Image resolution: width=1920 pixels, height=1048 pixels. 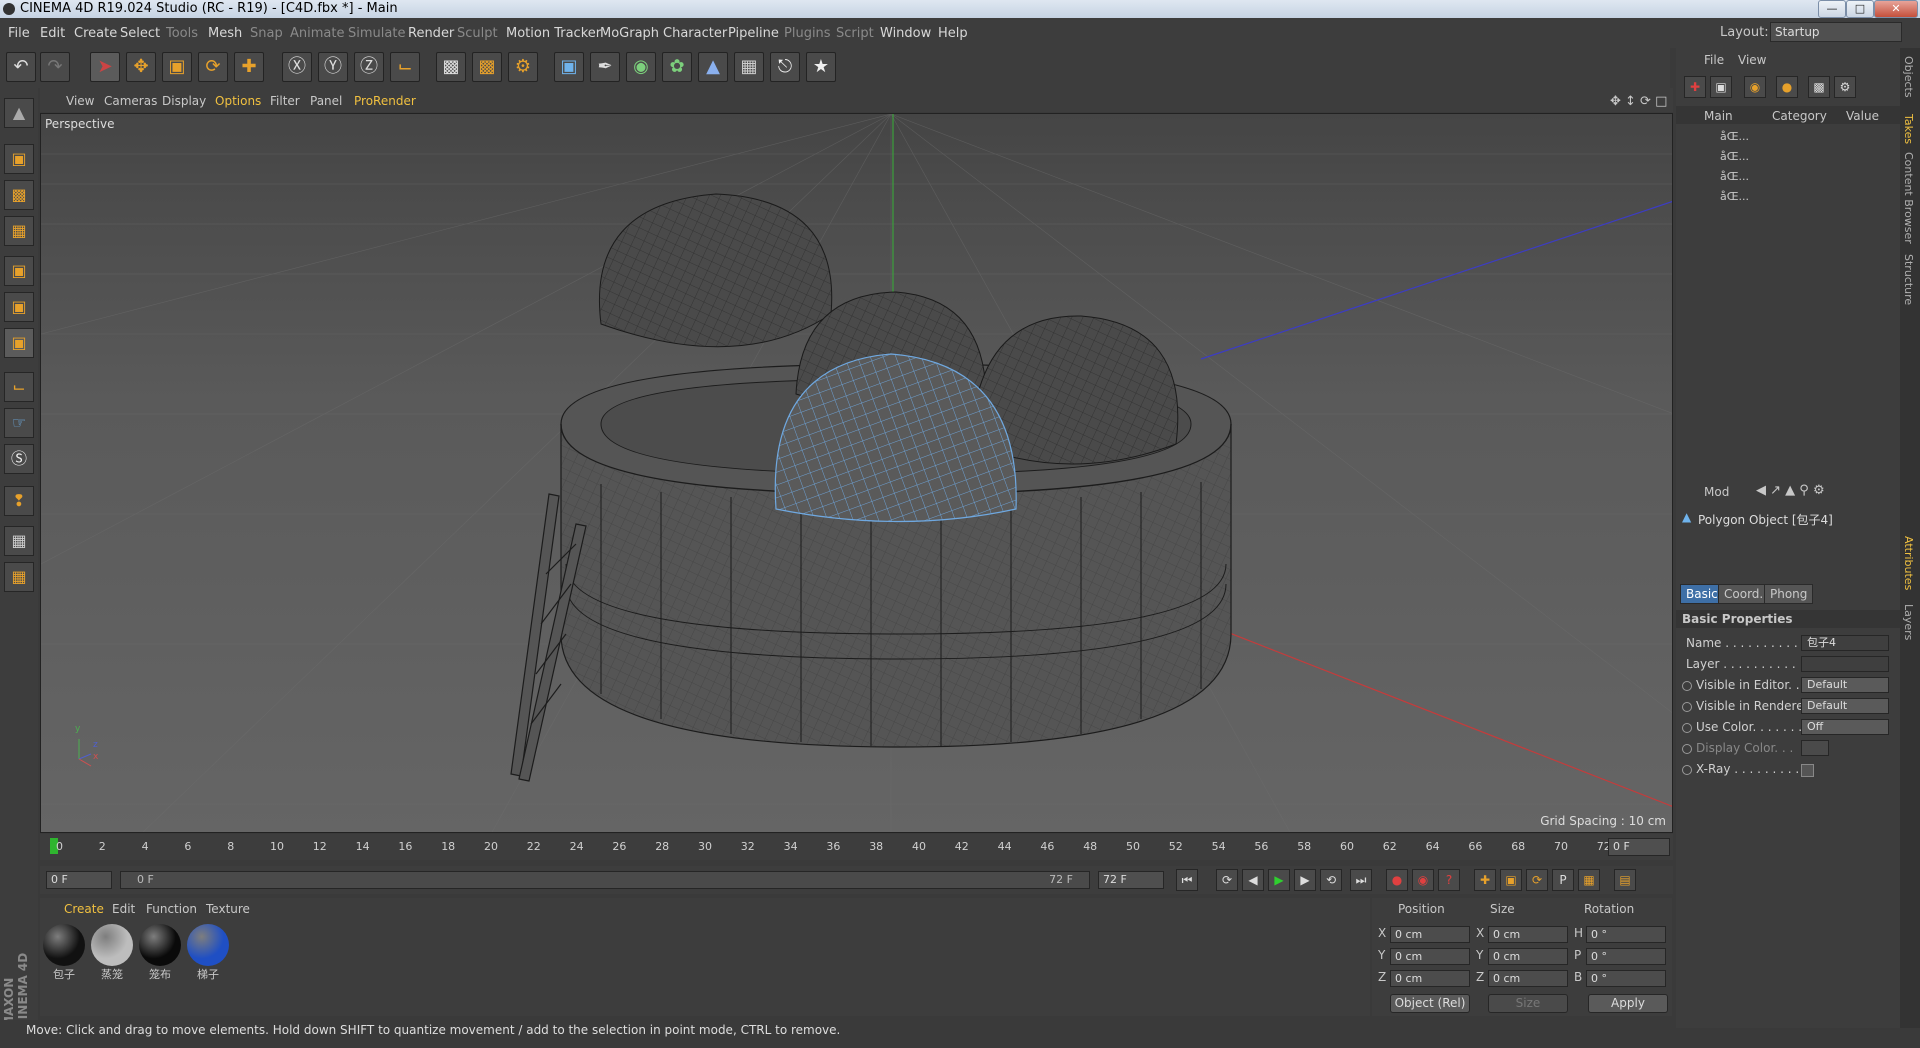 I want to click on frame-range-slider: 0 F 72 F, so click(x=605, y=880).